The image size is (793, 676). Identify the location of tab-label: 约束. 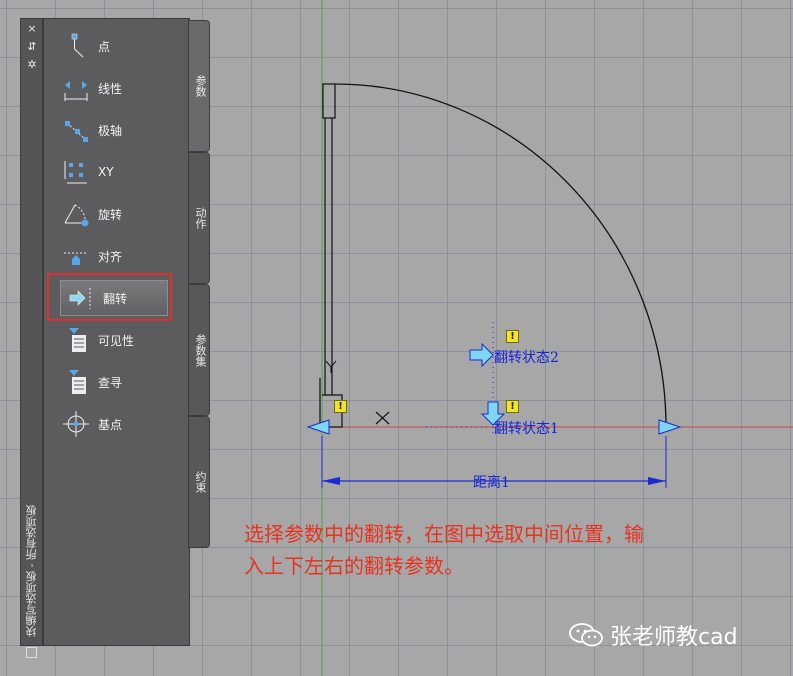
(200, 482).